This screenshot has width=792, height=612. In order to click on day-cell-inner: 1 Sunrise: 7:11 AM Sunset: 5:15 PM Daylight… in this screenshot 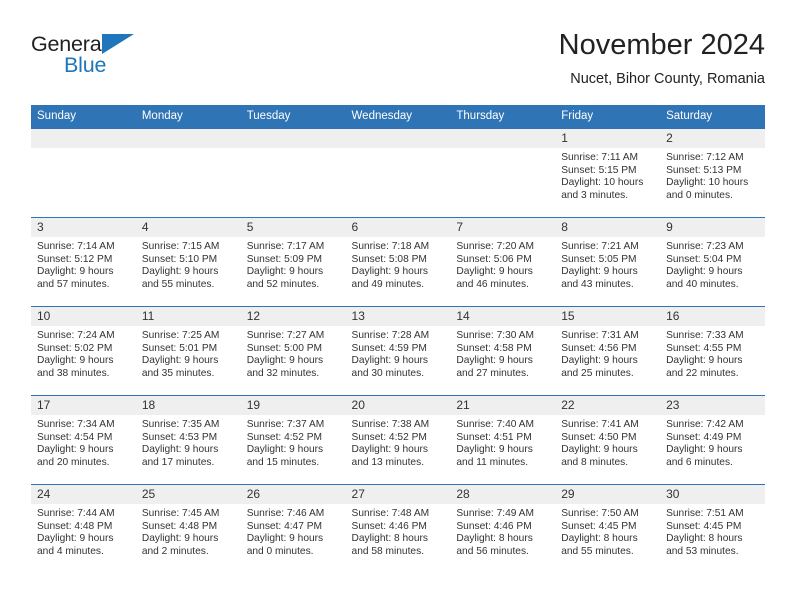, I will do `click(608, 173)`.